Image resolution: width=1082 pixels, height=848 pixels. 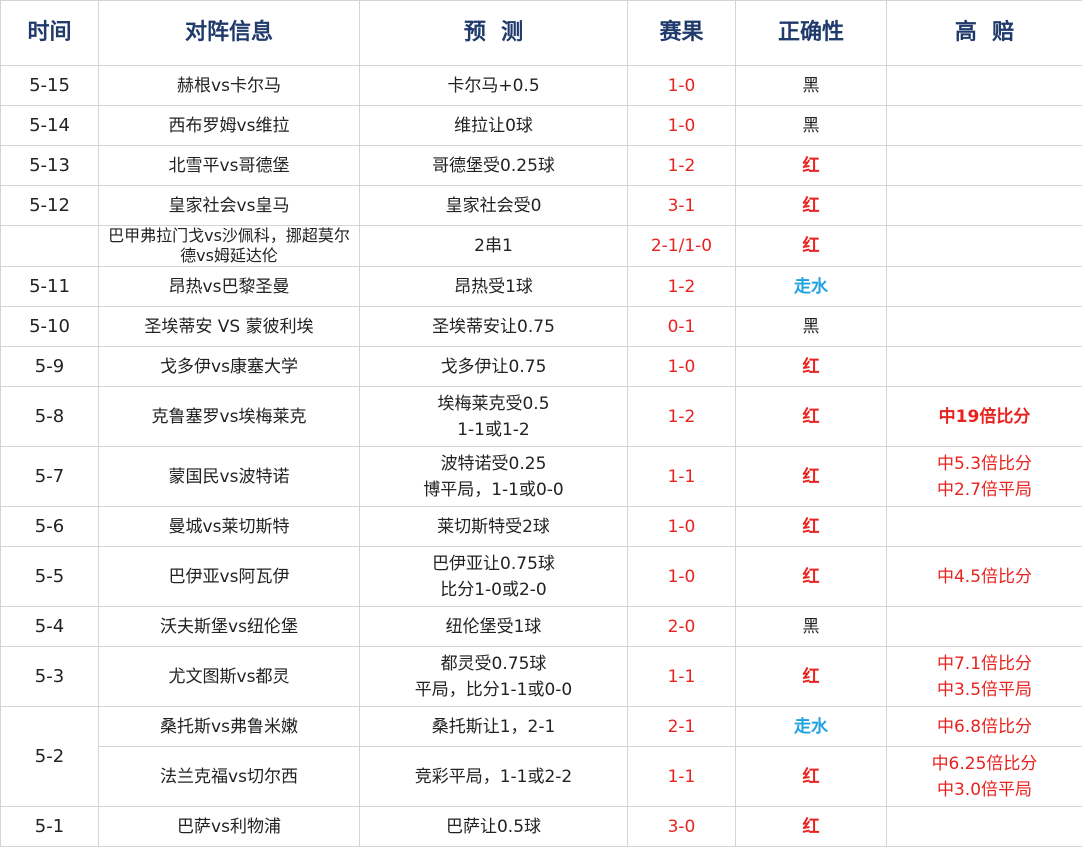 I want to click on result-cell: 0-1, so click(x=681, y=326).